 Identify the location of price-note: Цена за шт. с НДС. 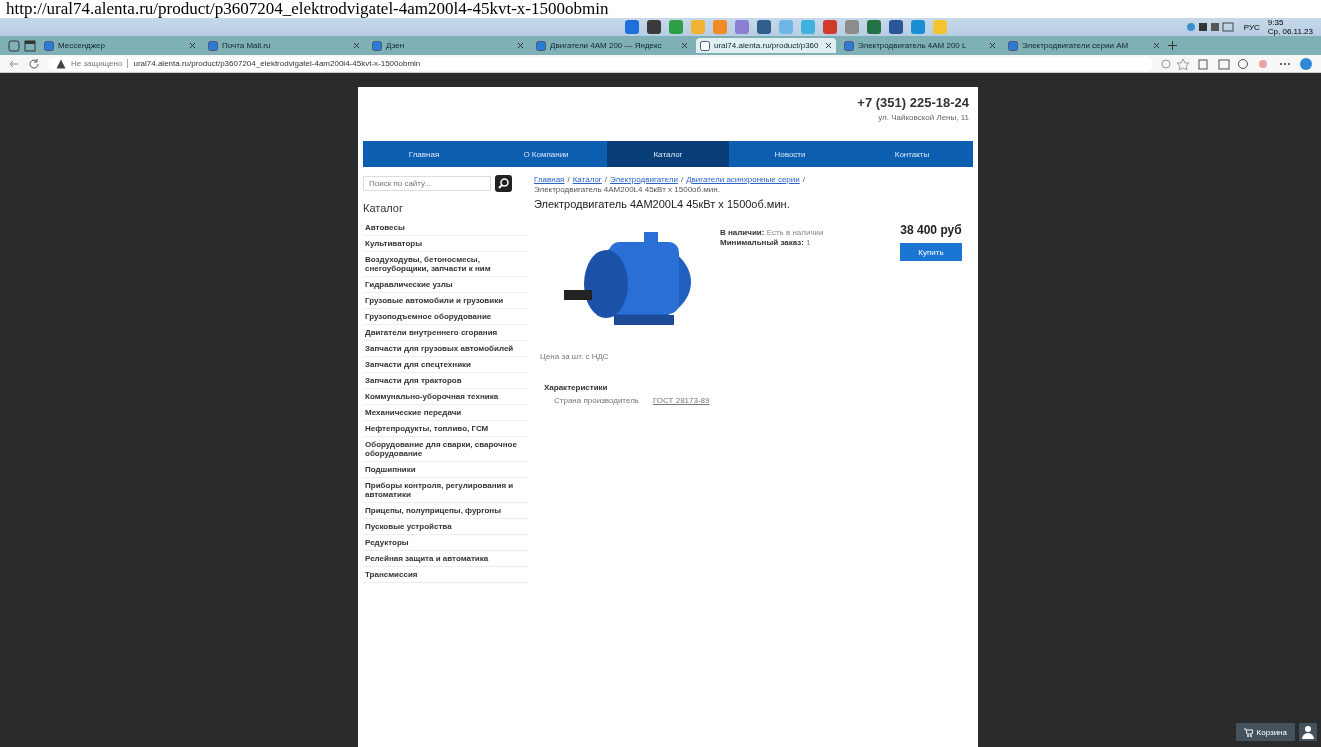
(575, 356).